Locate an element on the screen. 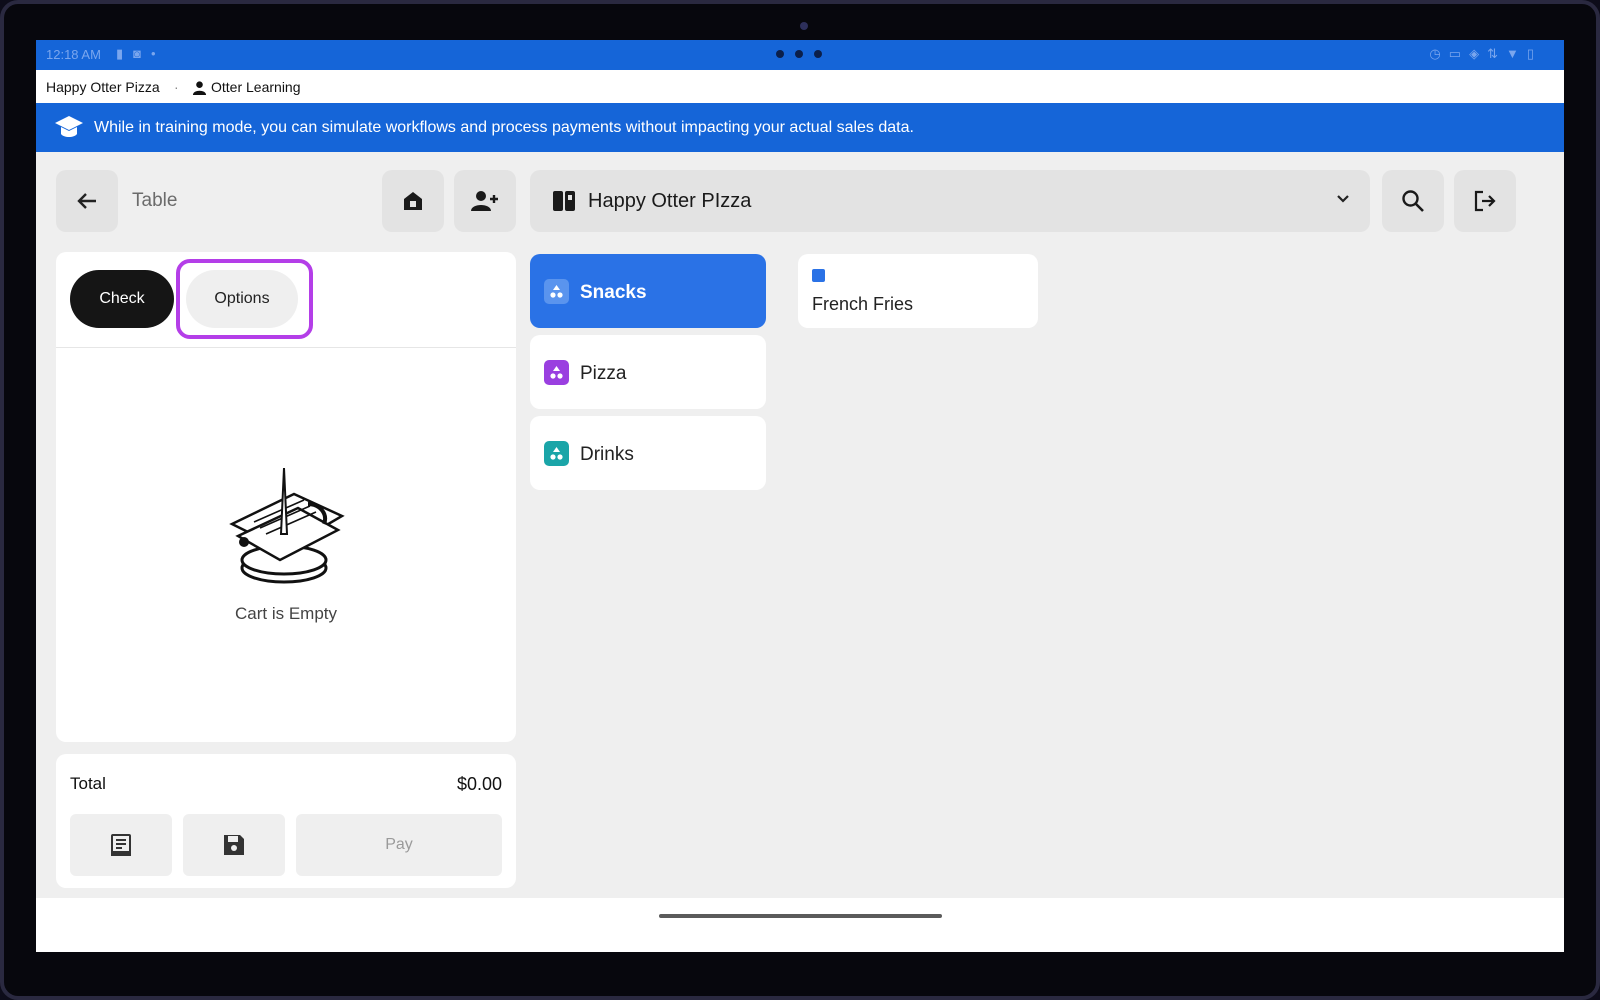 The image size is (1600, 1000). store-selector: Happy Otter PIzza is located at coordinates (950, 201).